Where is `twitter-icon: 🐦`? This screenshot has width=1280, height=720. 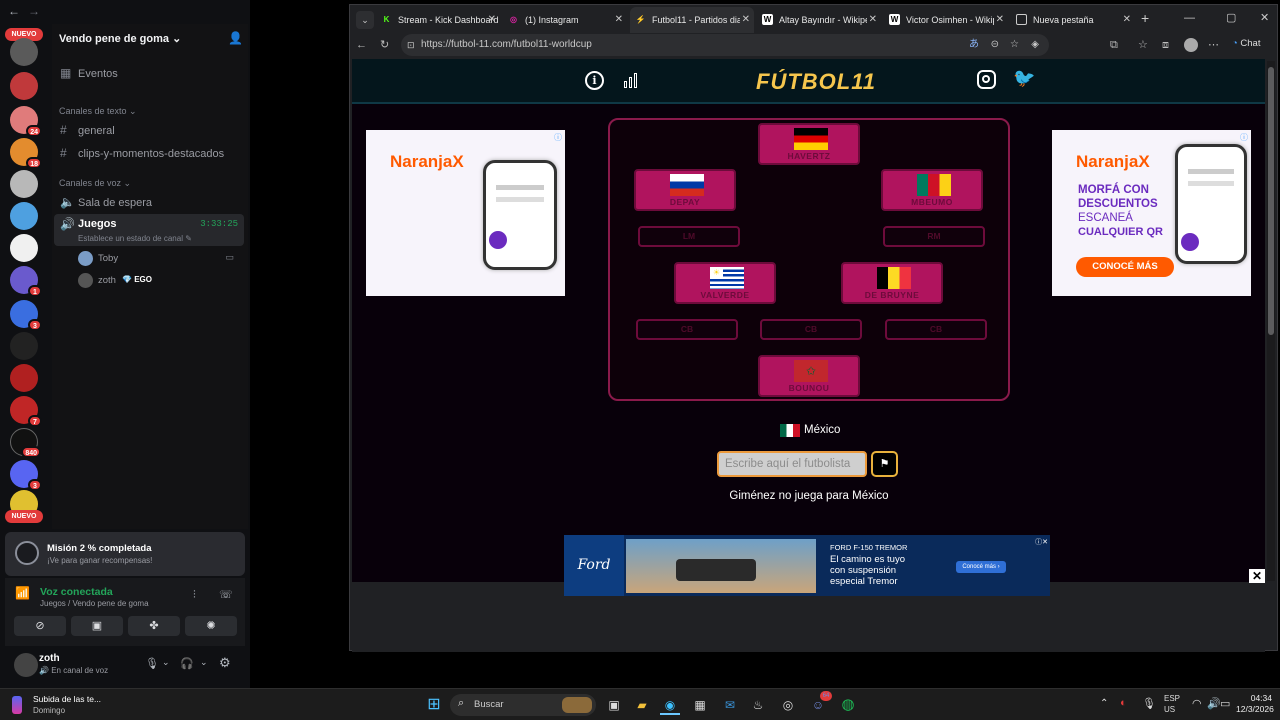 twitter-icon: 🐦 is located at coordinates (1024, 78).